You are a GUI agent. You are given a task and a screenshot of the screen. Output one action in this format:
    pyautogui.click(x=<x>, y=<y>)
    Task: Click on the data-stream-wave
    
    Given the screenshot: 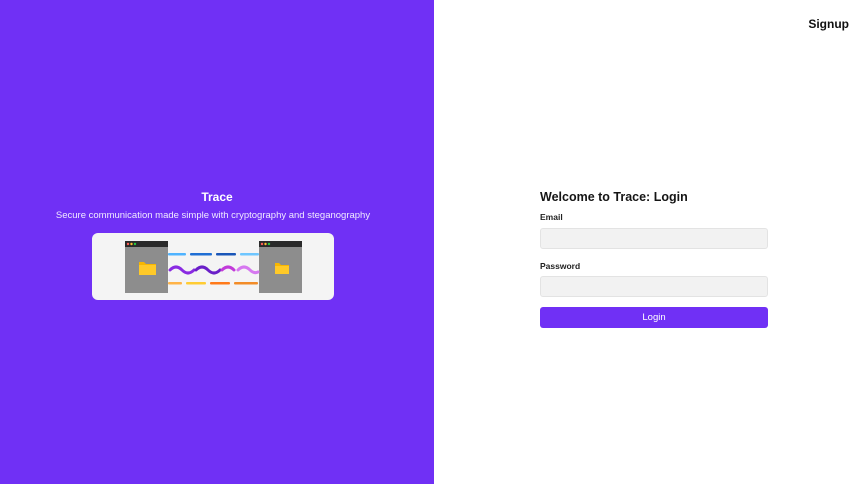 What is the action you would take?
    pyautogui.click(x=214, y=270)
    